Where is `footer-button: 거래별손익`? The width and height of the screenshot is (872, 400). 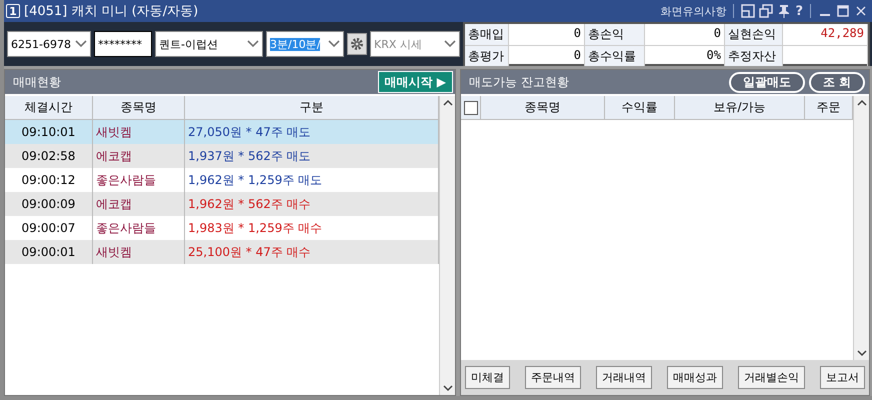 footer-button: 거래별손익 is located at coordinates (771, 377).